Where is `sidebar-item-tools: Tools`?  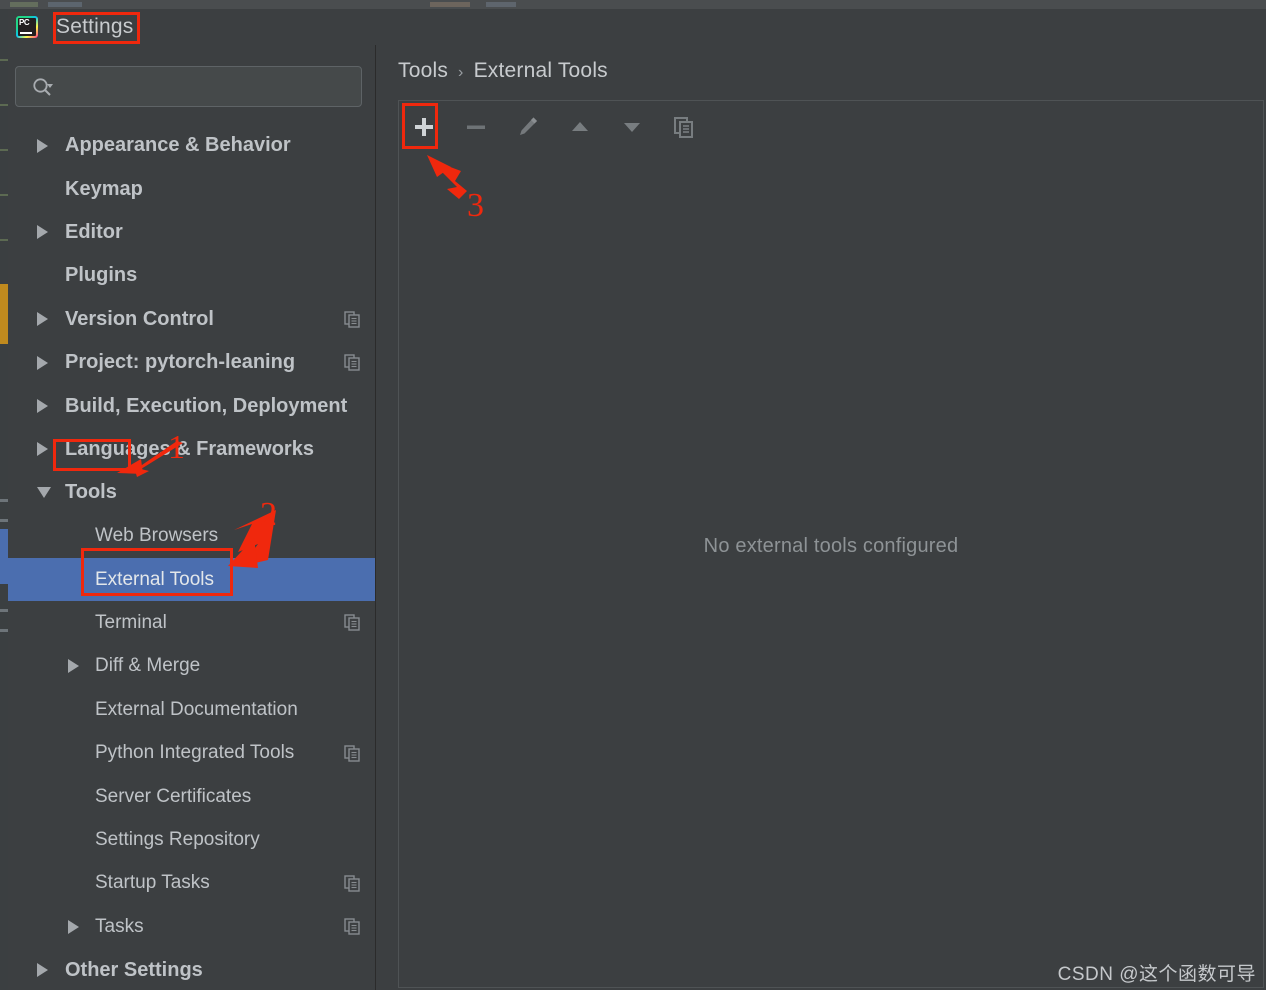
sidebar-item-tools: Tools is located at coordinates (191, 492).